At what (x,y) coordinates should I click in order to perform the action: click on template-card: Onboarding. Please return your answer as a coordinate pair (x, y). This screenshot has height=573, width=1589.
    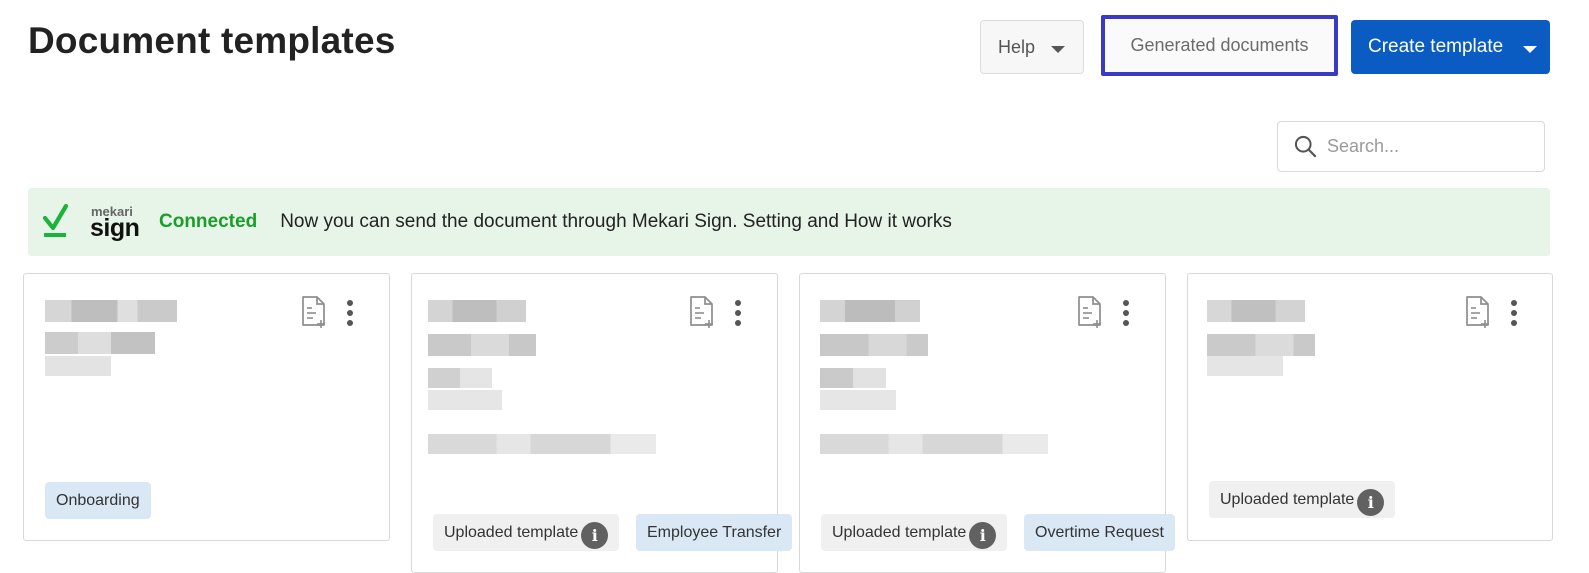
    Looking at the image, I should click on (206, 407).